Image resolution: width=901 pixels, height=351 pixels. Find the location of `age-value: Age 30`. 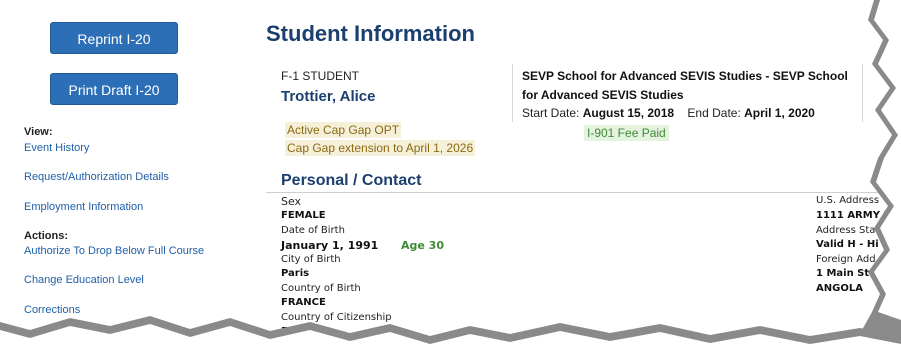

age-value: Age 30 is located at coordinates (422, 245).